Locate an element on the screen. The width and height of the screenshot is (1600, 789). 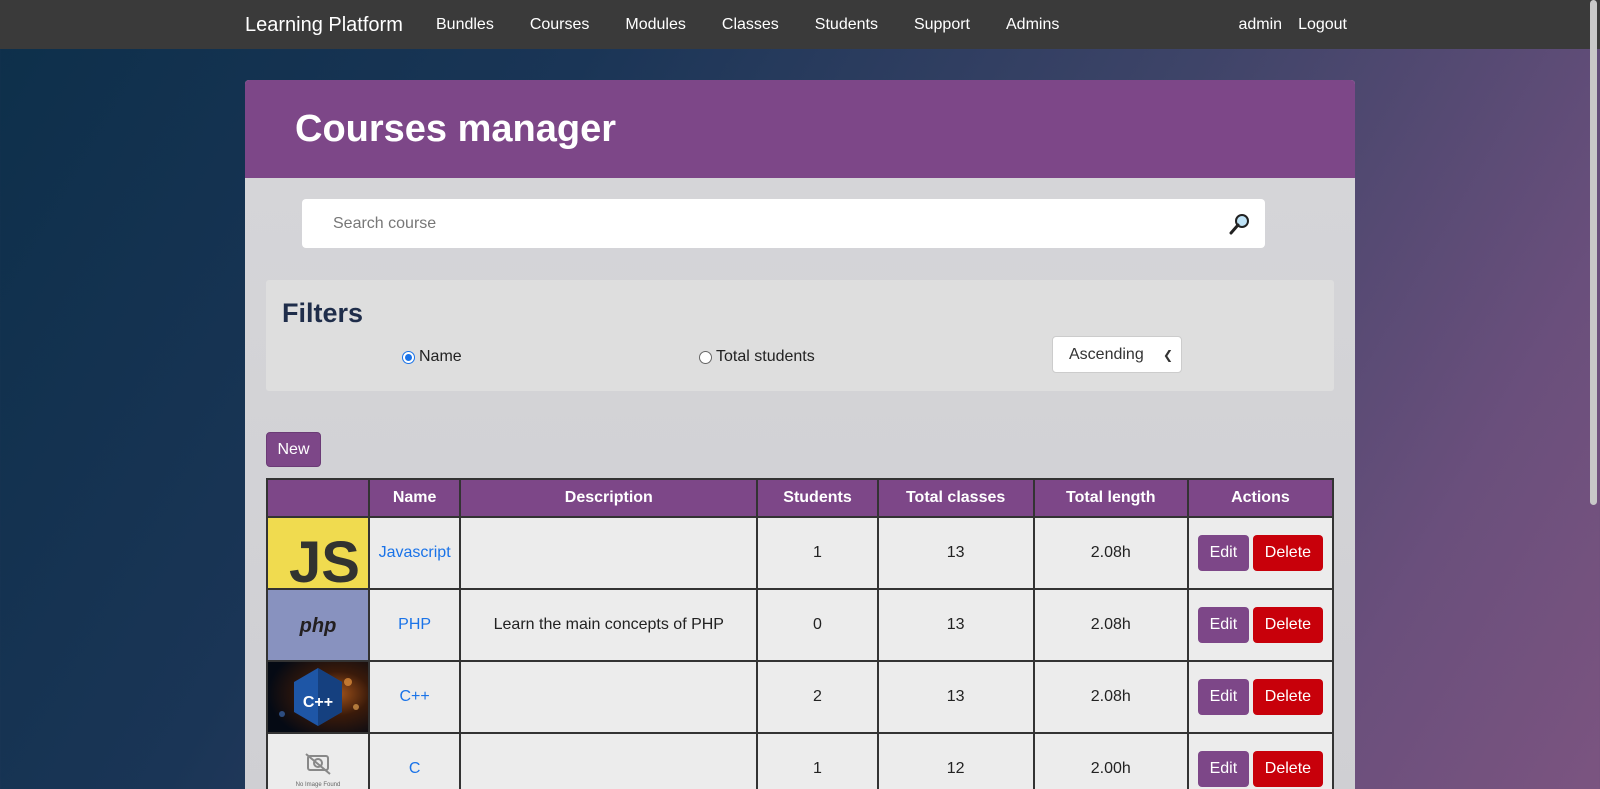
svg-text: php is located at coordinates (318, 626).